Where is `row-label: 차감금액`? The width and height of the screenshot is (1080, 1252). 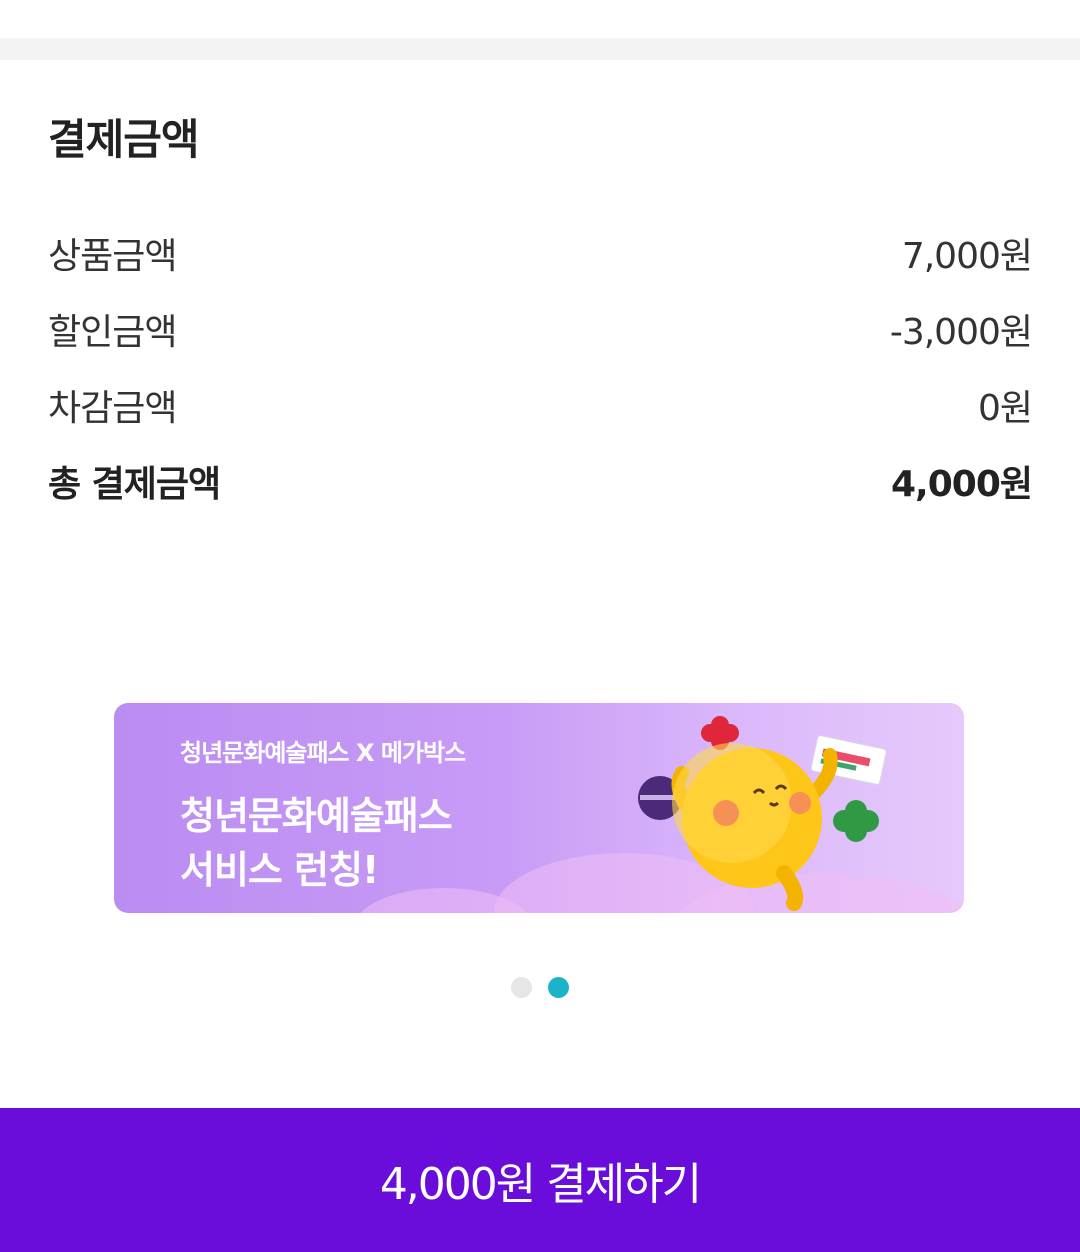 row-label: 차감금액 is located at coordinates (112, 408).